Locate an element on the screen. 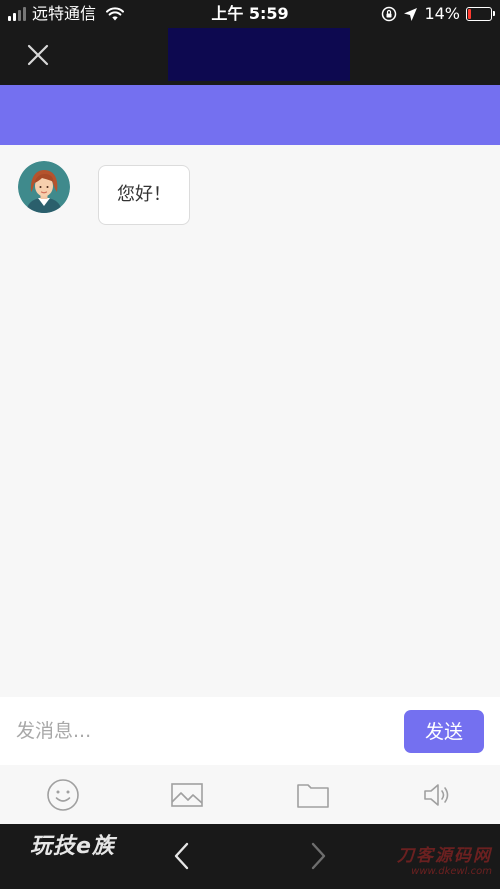 The width and height of the screenshot is (500, 889). back-button is located at coordinates (182, 856).